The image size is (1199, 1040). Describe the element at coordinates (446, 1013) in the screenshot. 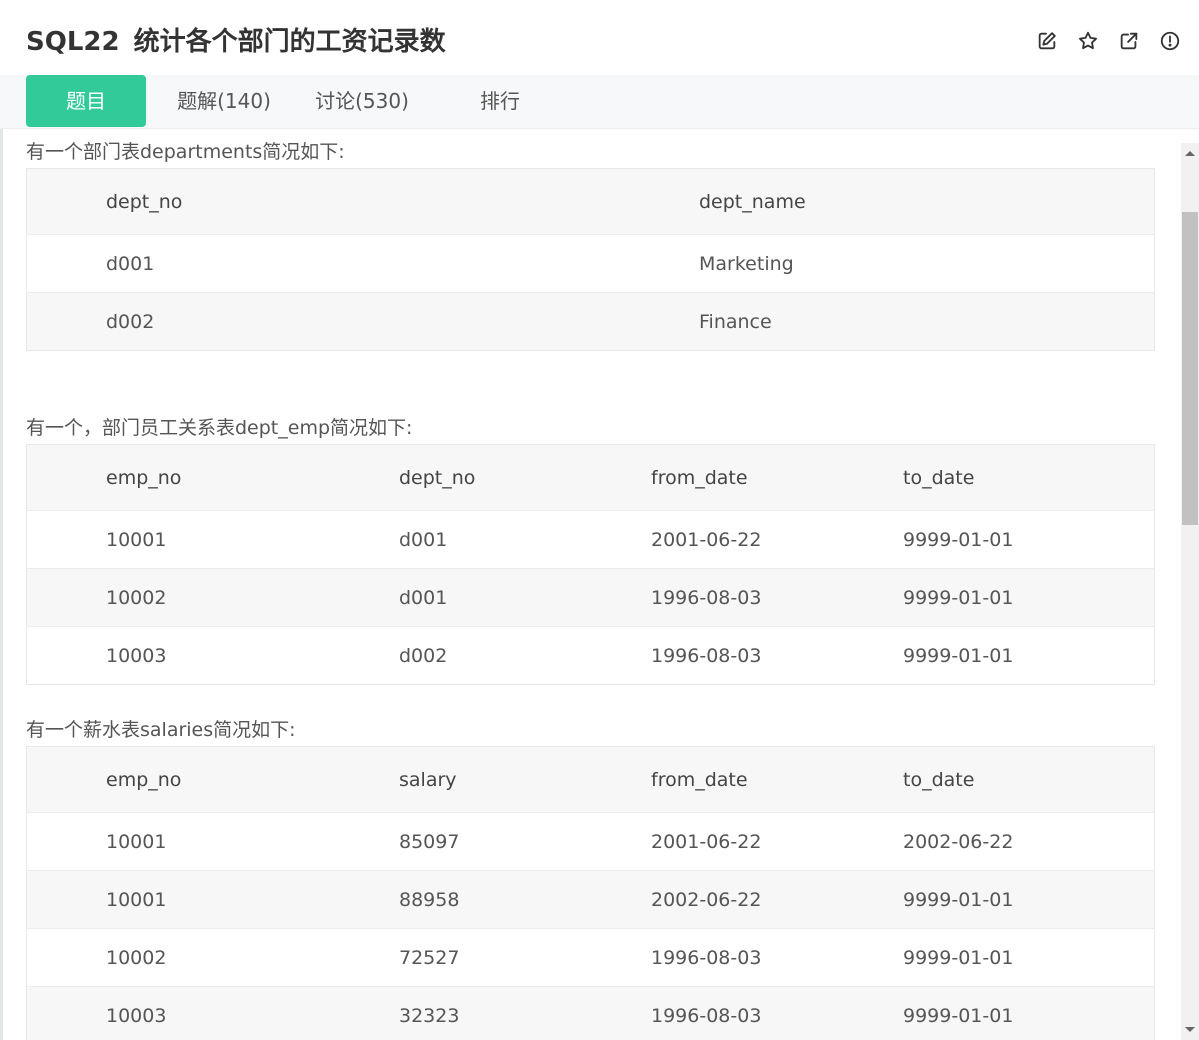

I see `table-cell: 32323` at that location.